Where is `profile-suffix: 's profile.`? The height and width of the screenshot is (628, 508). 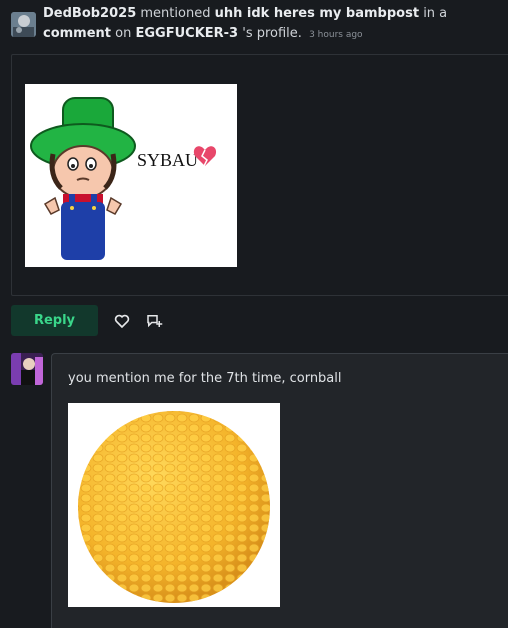
profile-suffix: 's profile. is located at coordinates (272, 33).